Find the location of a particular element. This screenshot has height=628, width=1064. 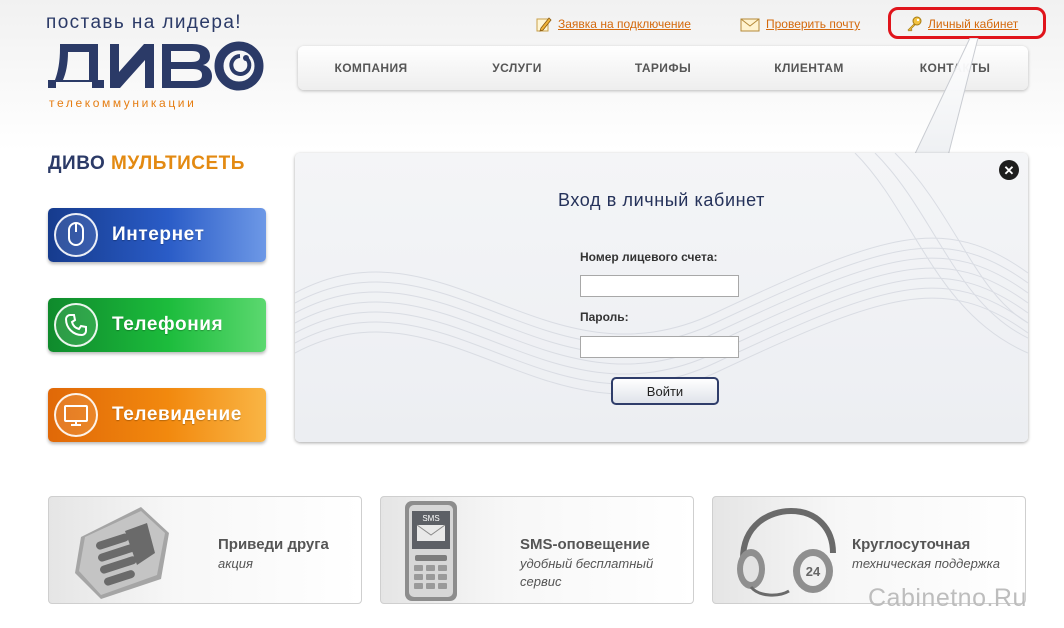

logo: поставь на лидера! телекоммуникации is located at coordinates (159, 62).